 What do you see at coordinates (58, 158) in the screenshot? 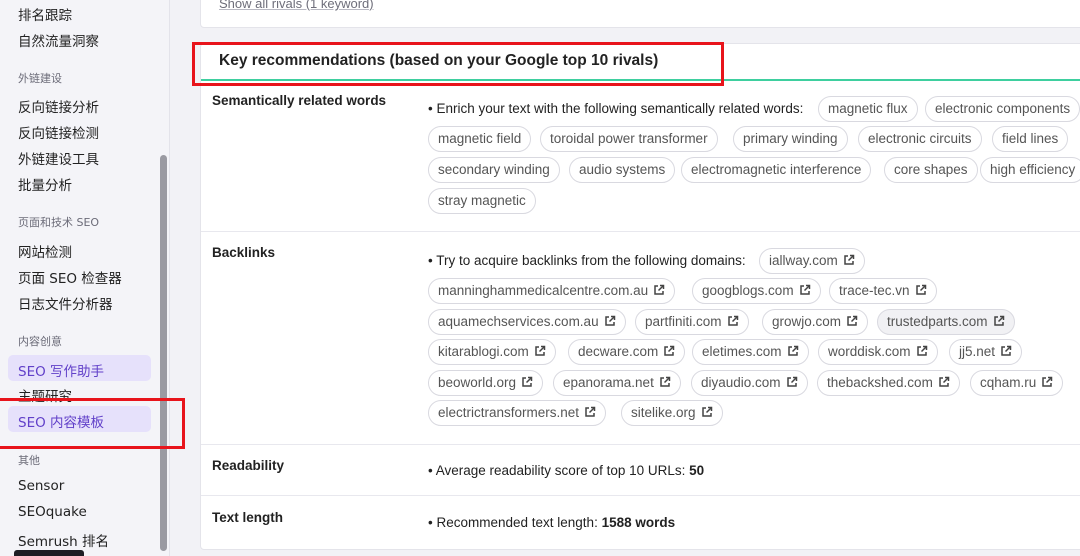
I see `sidebar-item-link-building-tool: 外链建设工具` at bounding box center [58, 158].